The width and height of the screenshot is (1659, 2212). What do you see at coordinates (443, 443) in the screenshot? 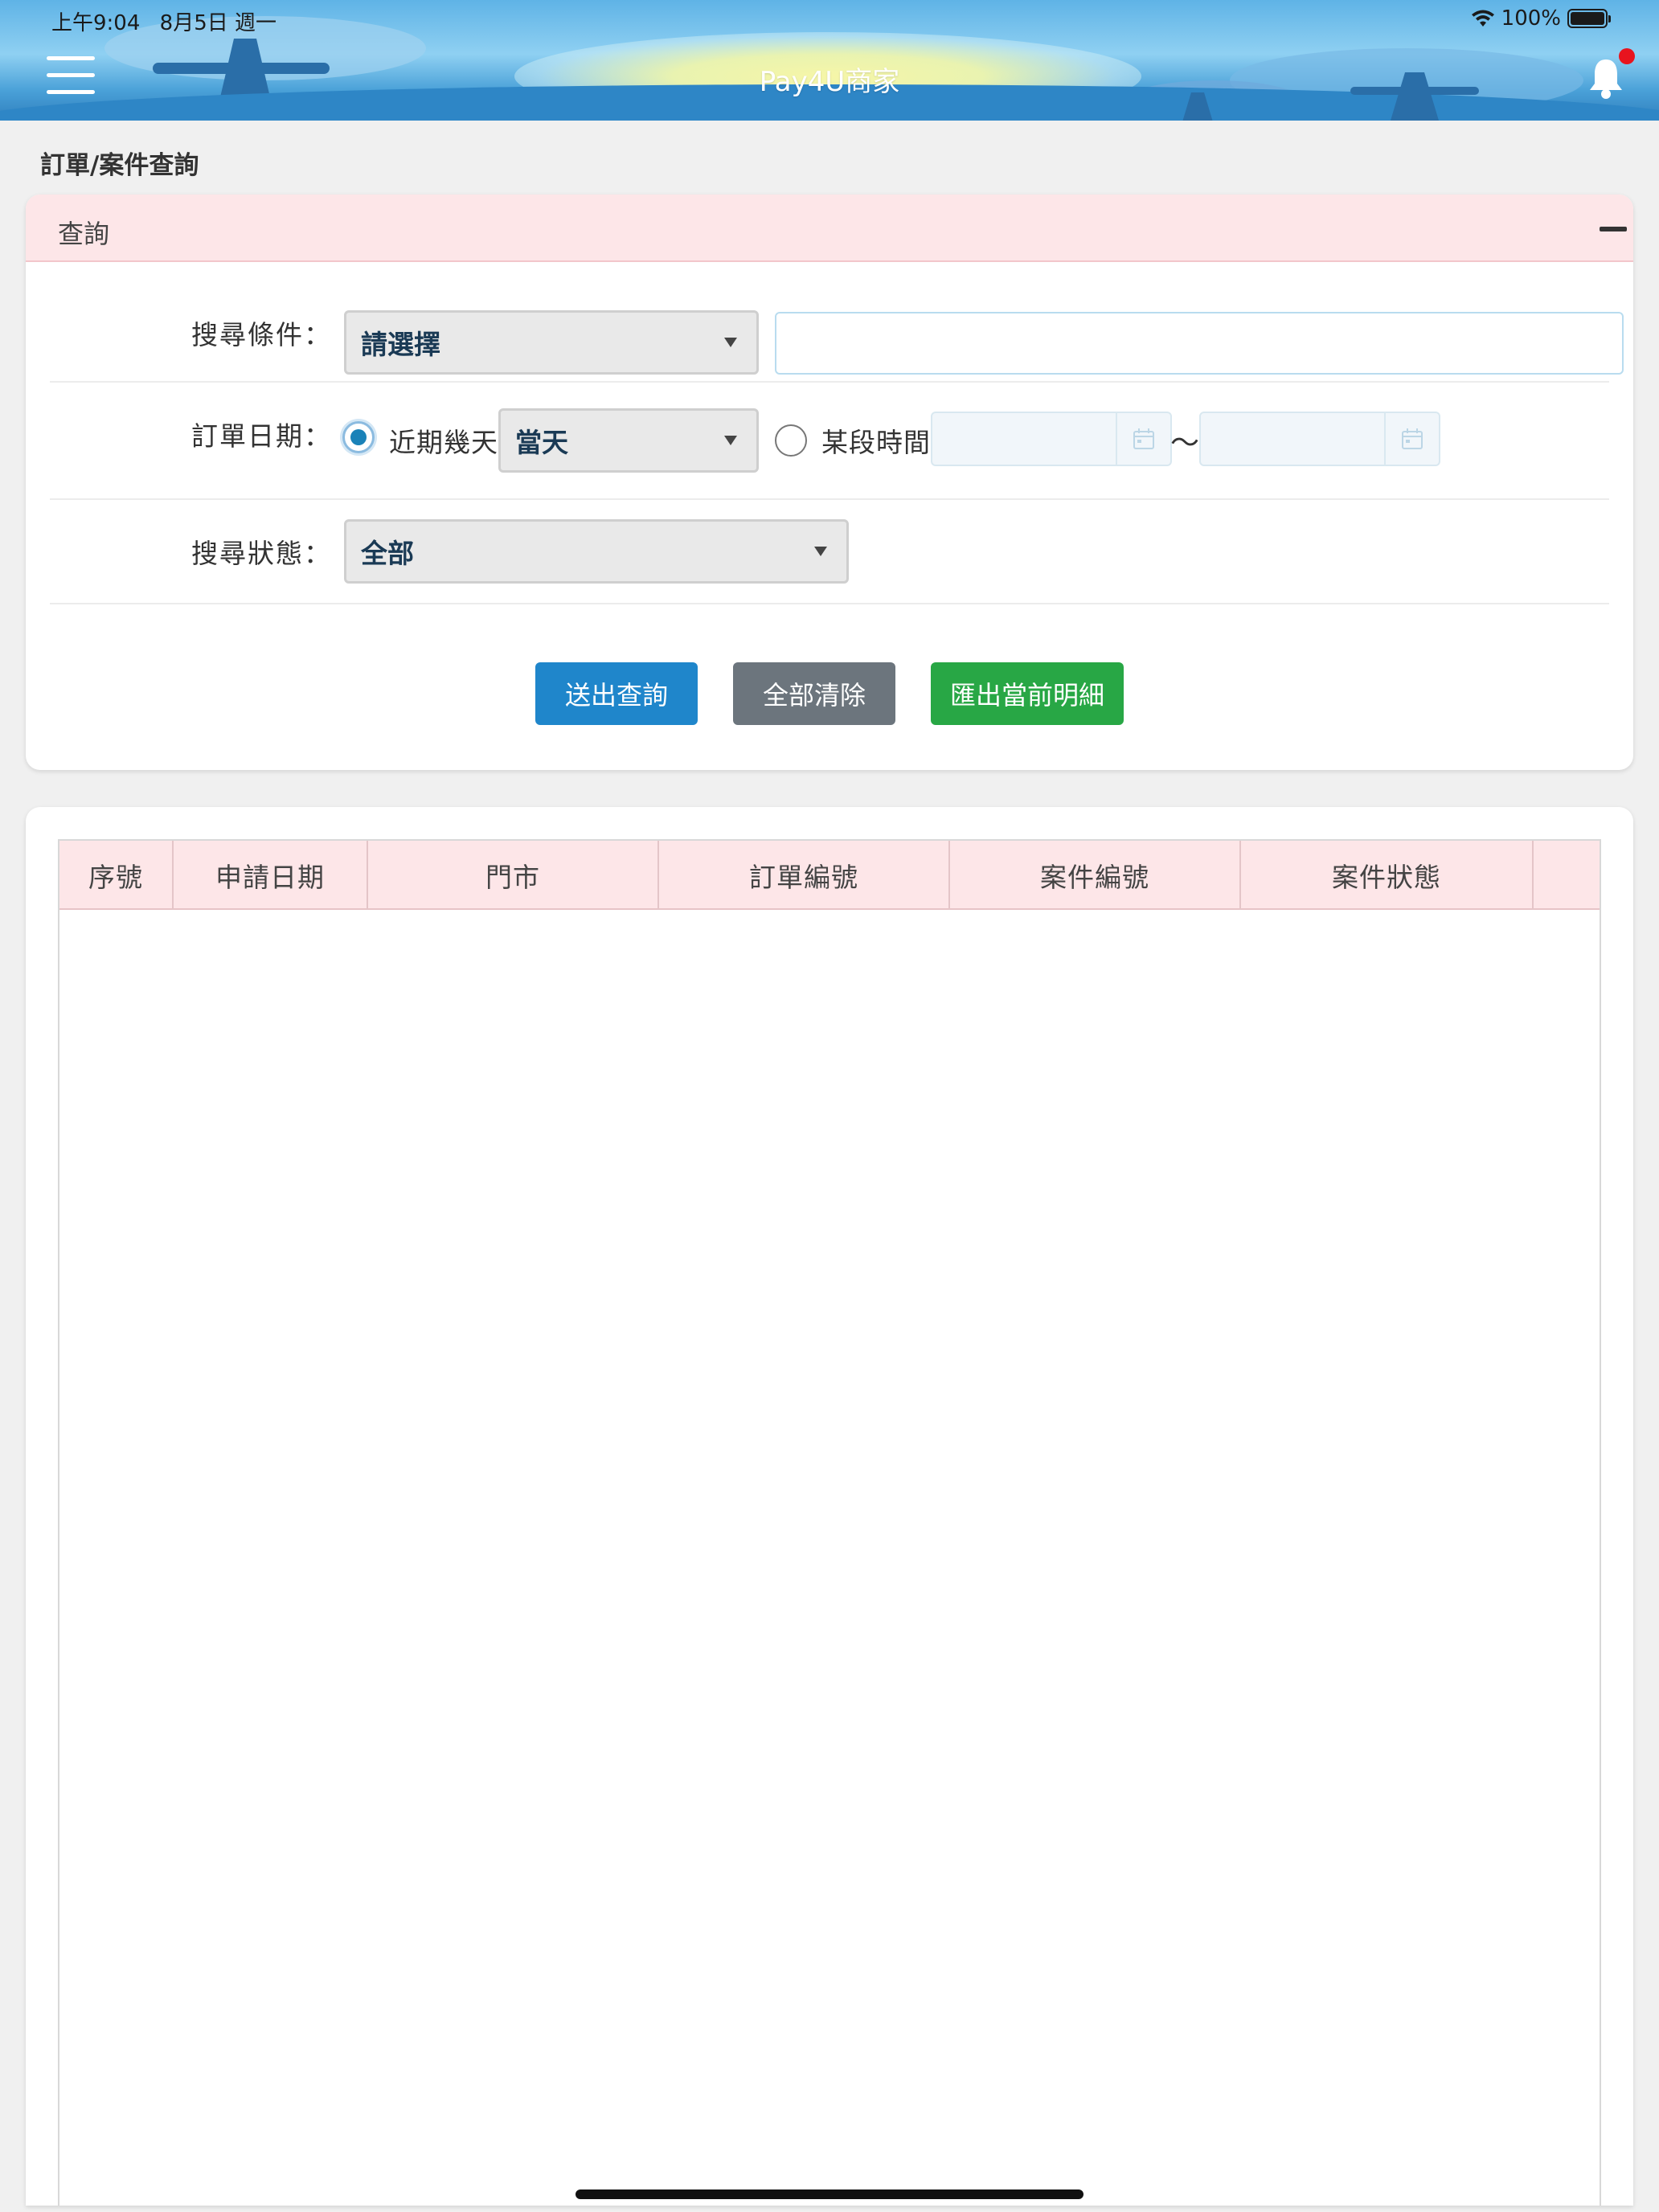
I see `recent-days-label: 近期幾天` at bounding box center [443, 443].